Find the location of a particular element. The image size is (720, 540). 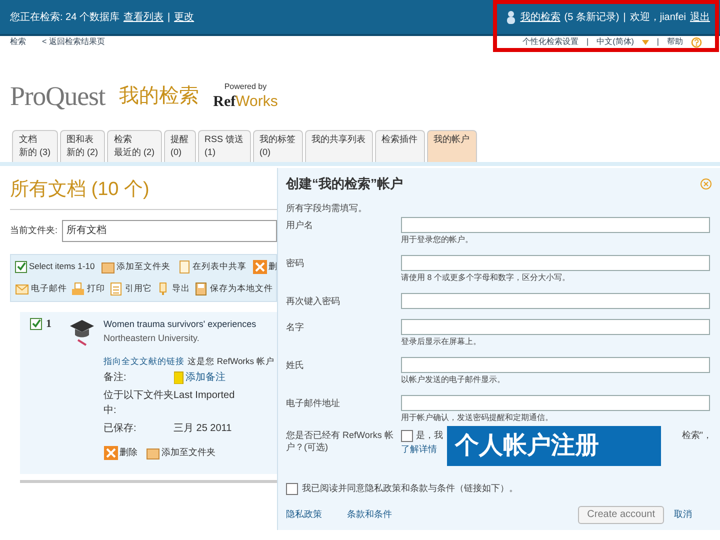

help-link: 帮助 is located at coordinates (675, 42).